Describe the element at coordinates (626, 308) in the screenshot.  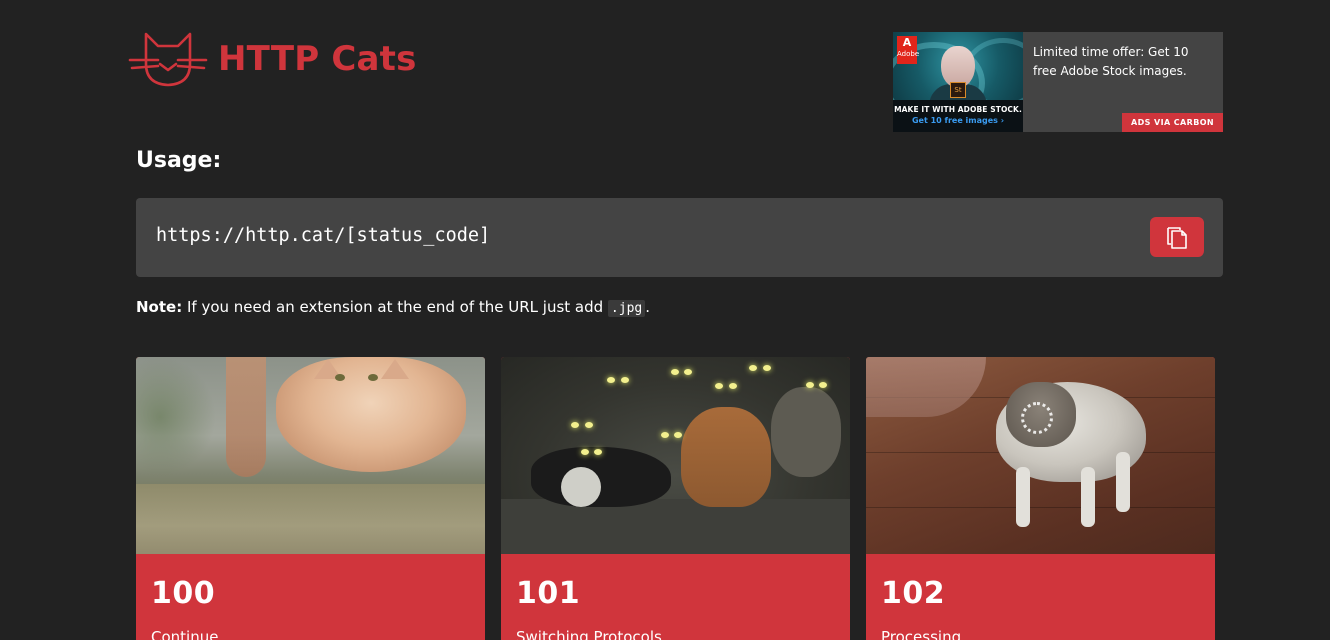
I see `note-extension-code: .jpg` at that location.